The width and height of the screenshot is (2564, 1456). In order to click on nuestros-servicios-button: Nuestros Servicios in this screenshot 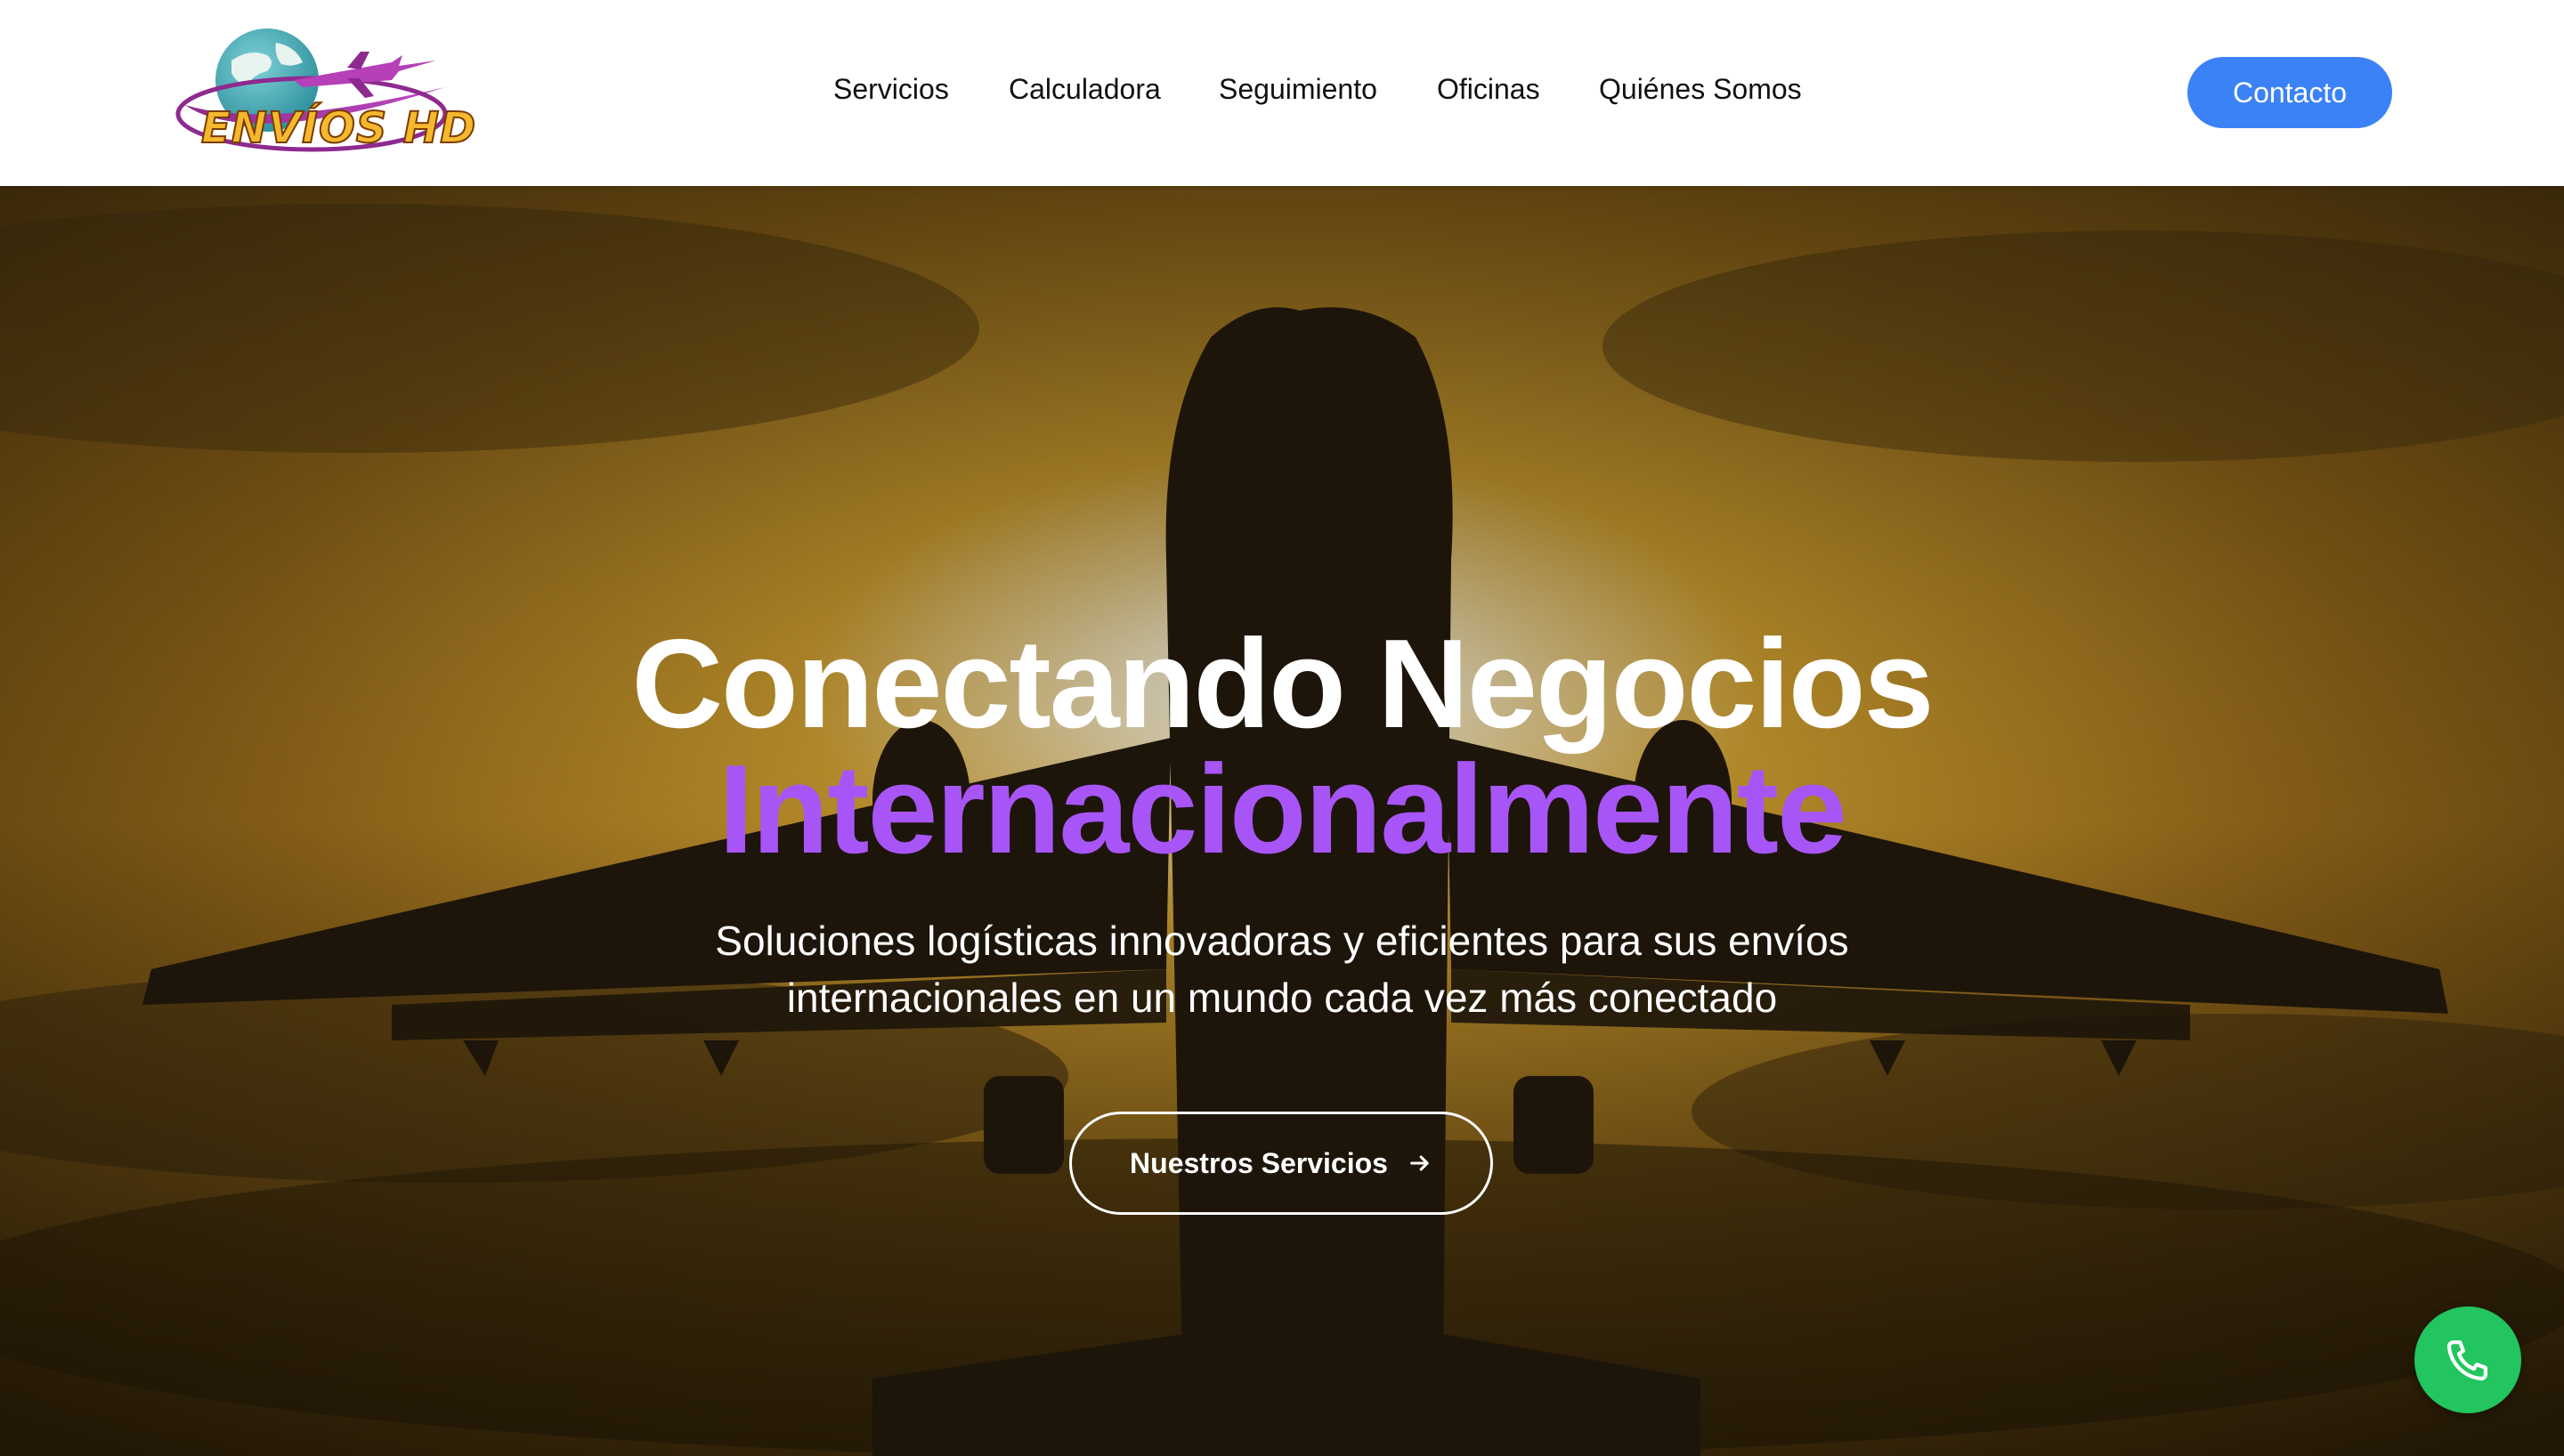, I will do `click(1281, 1163)`.